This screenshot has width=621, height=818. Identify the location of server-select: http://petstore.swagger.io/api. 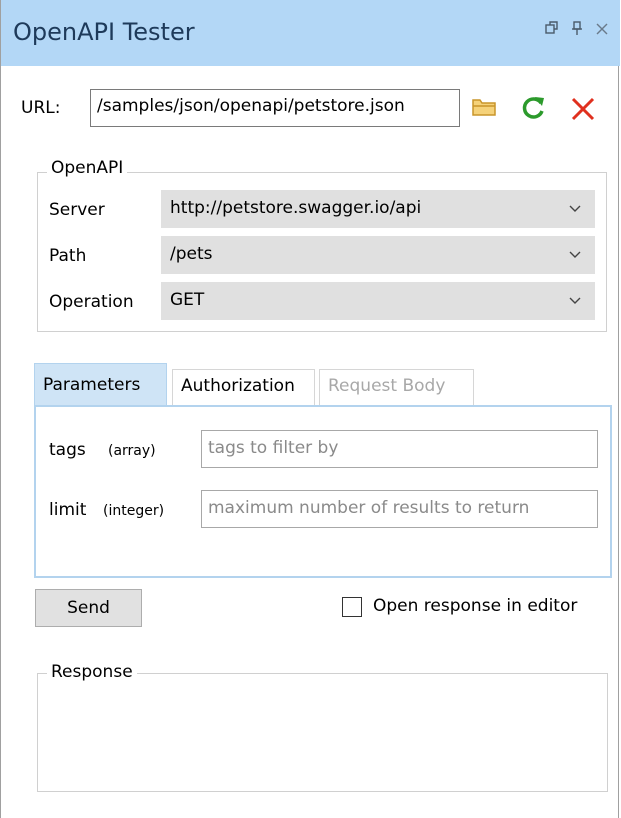
(378, 209).